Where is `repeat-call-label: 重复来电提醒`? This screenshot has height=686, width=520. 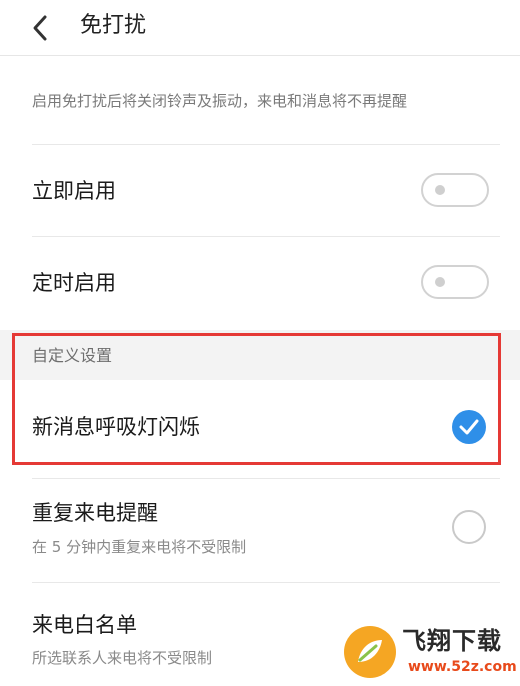
repeat-call-label: 重复来电提醒 is located at coordinates (95, 513).